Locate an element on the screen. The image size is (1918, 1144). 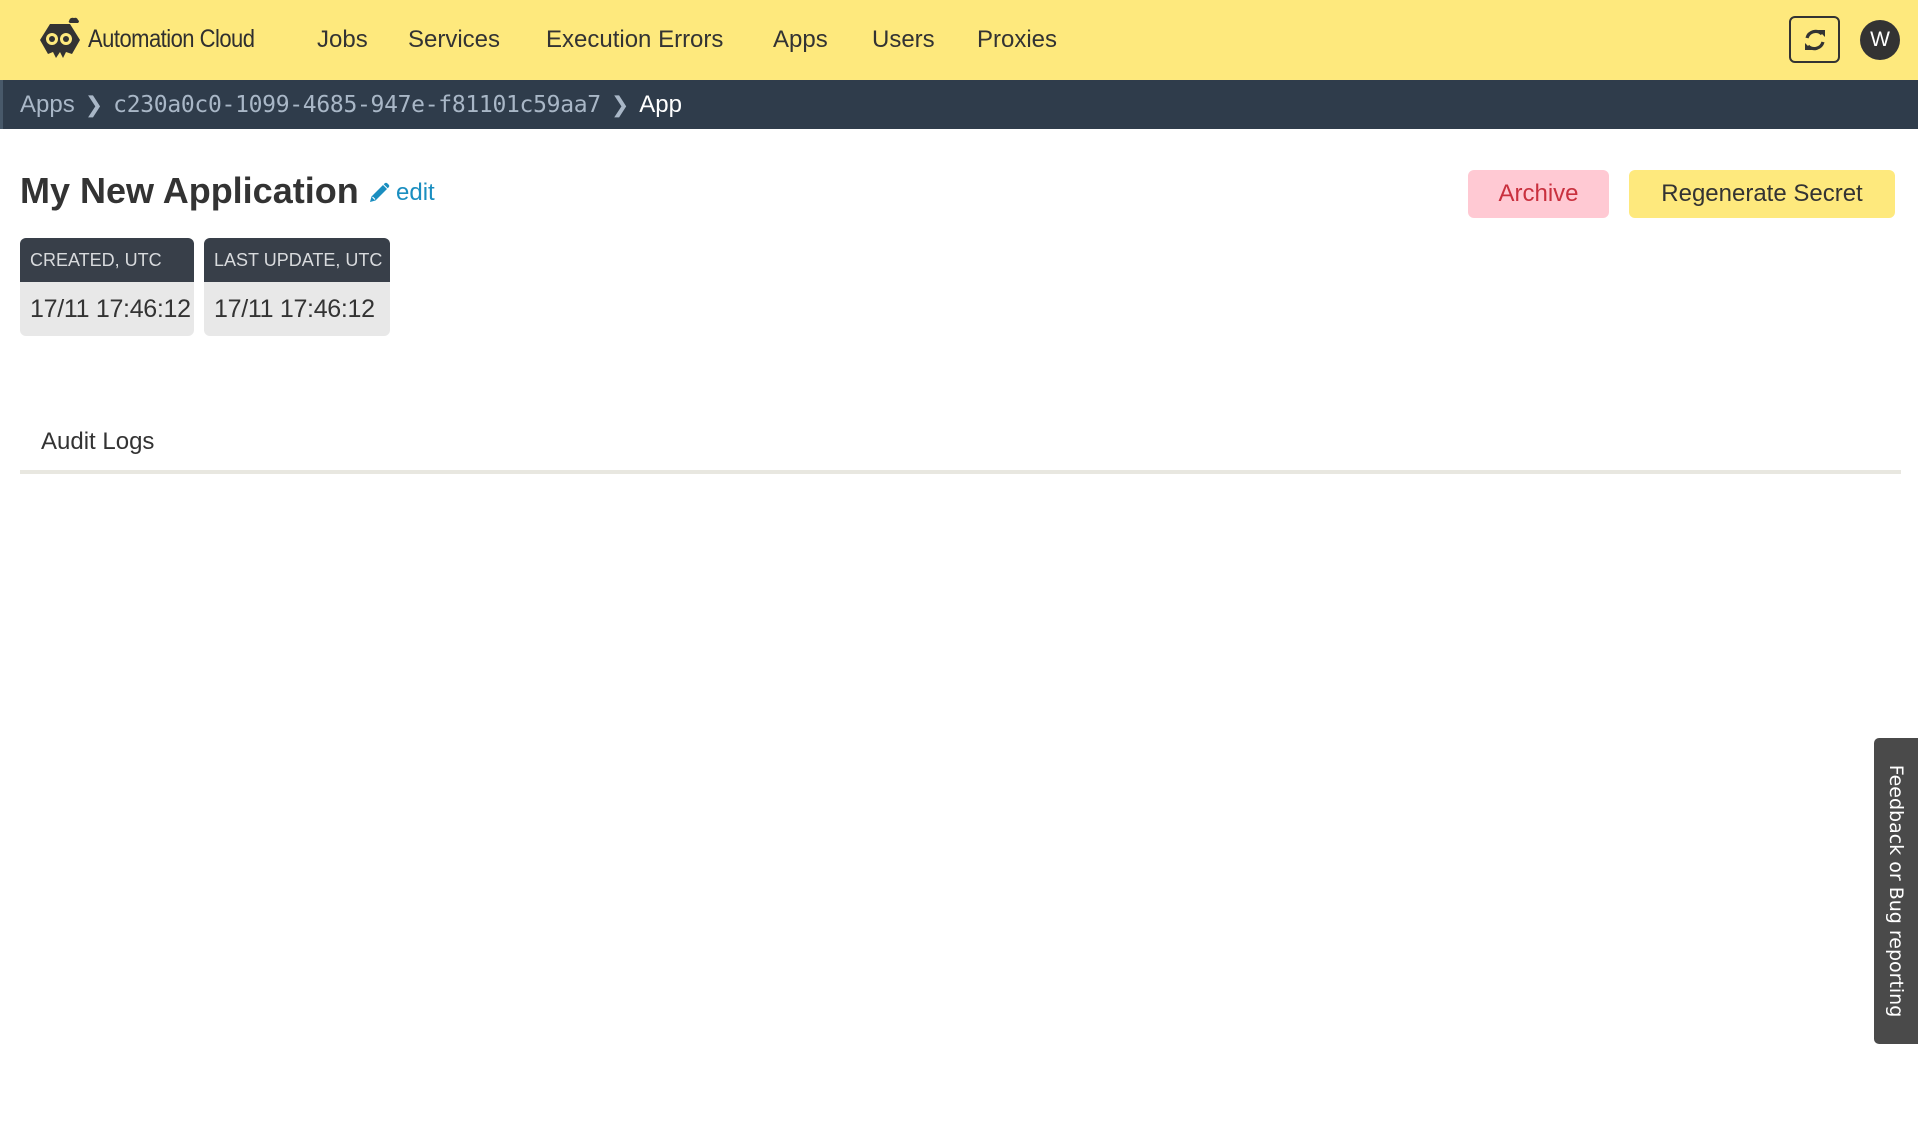
brand-logo: Automation Cloud is located at coordinates (156, 39).